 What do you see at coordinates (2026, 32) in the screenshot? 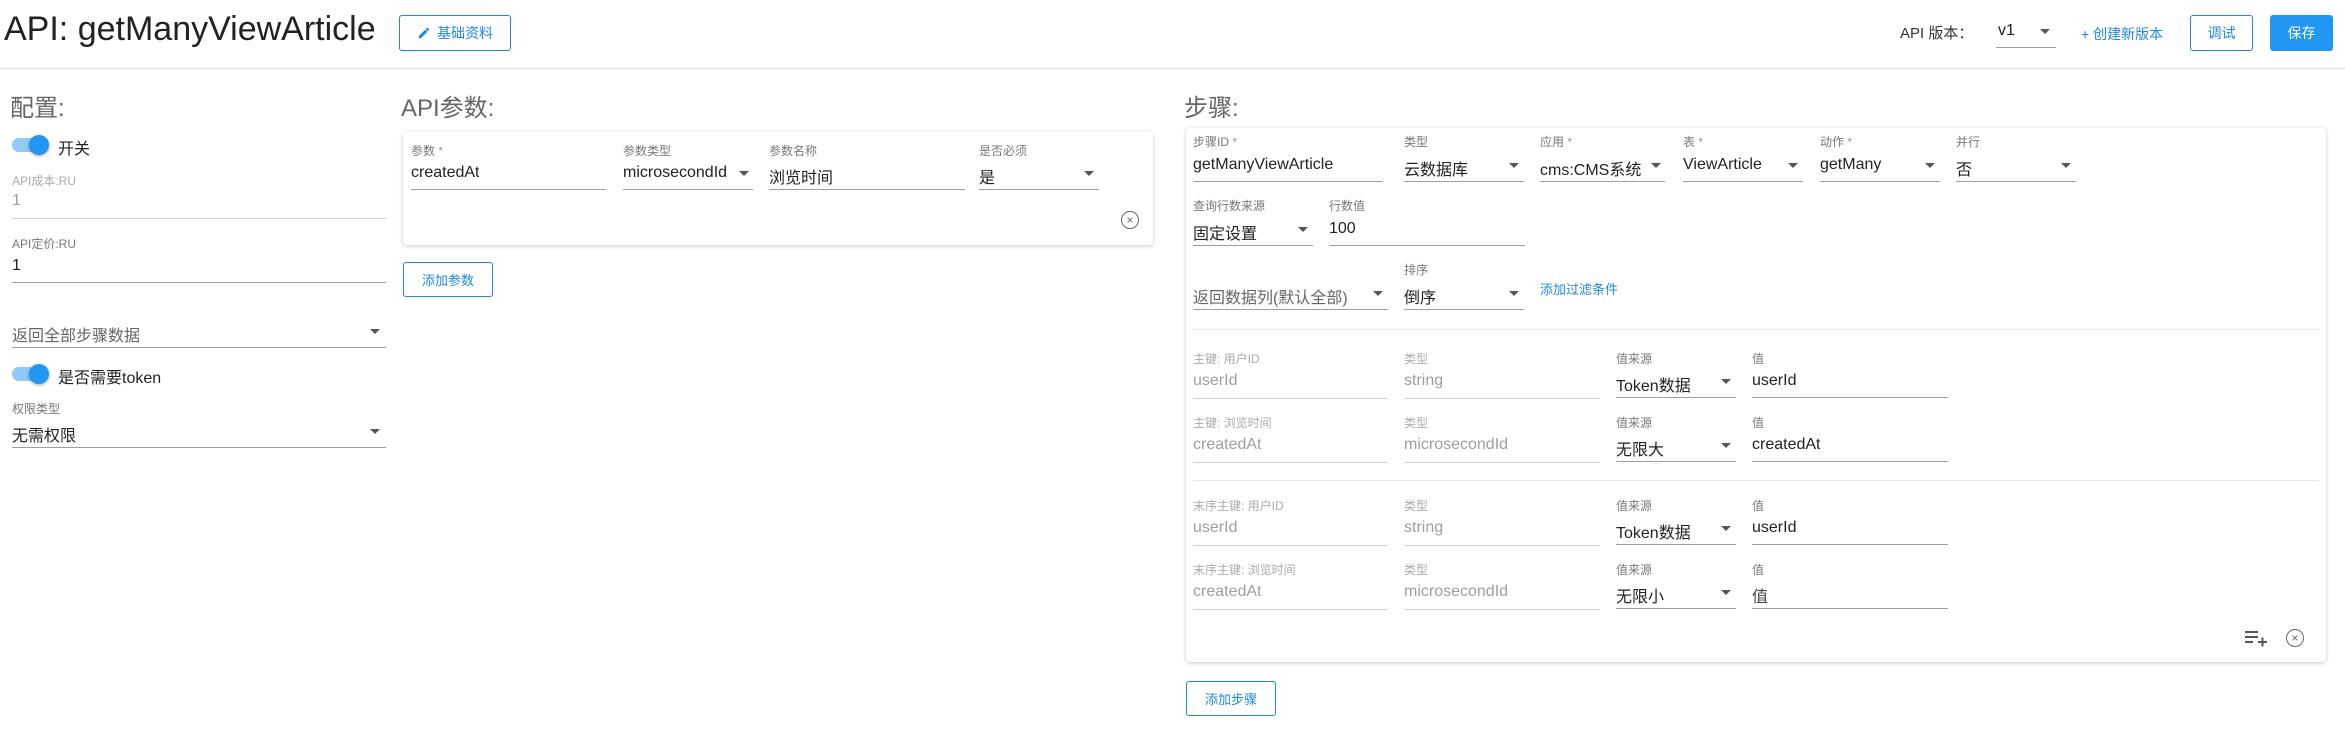
I see `api-version-select: v1` at bounding box center [2026, 32].